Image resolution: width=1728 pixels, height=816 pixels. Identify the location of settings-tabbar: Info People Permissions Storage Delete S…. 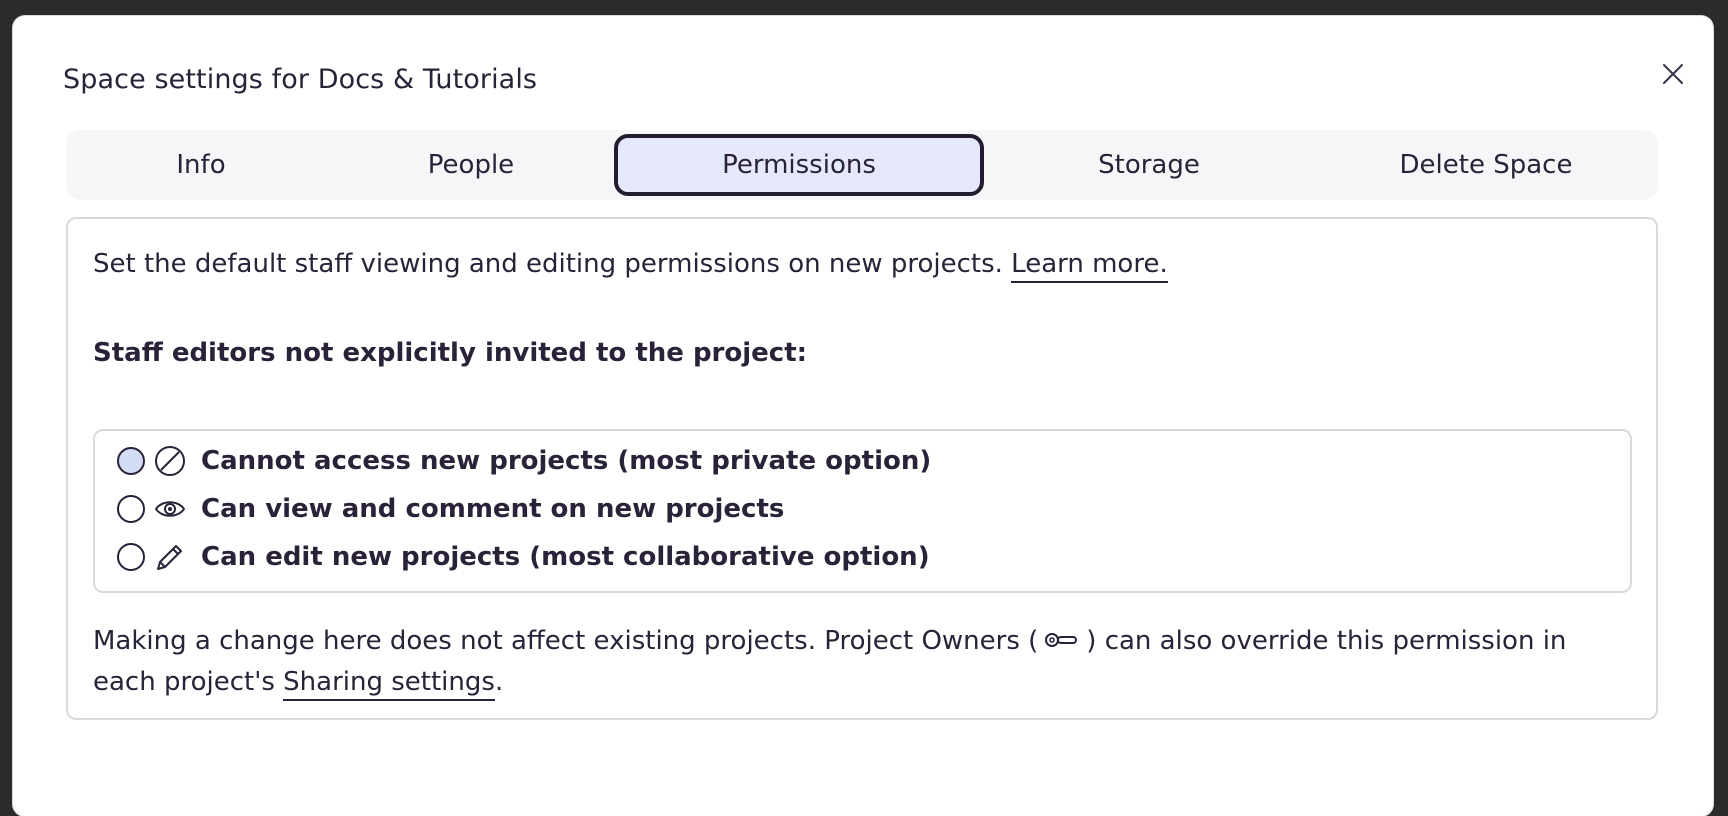
(862, 165).